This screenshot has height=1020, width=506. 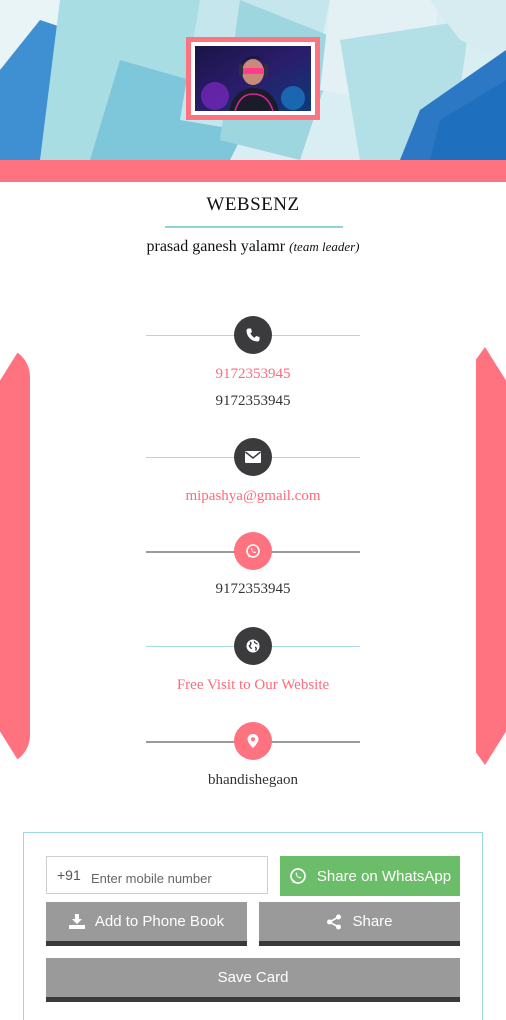 What do you see at coordinates (253, 780) in the screenshot?
I see `address-text: bhandishegaon` at bounding box center [253, 780].